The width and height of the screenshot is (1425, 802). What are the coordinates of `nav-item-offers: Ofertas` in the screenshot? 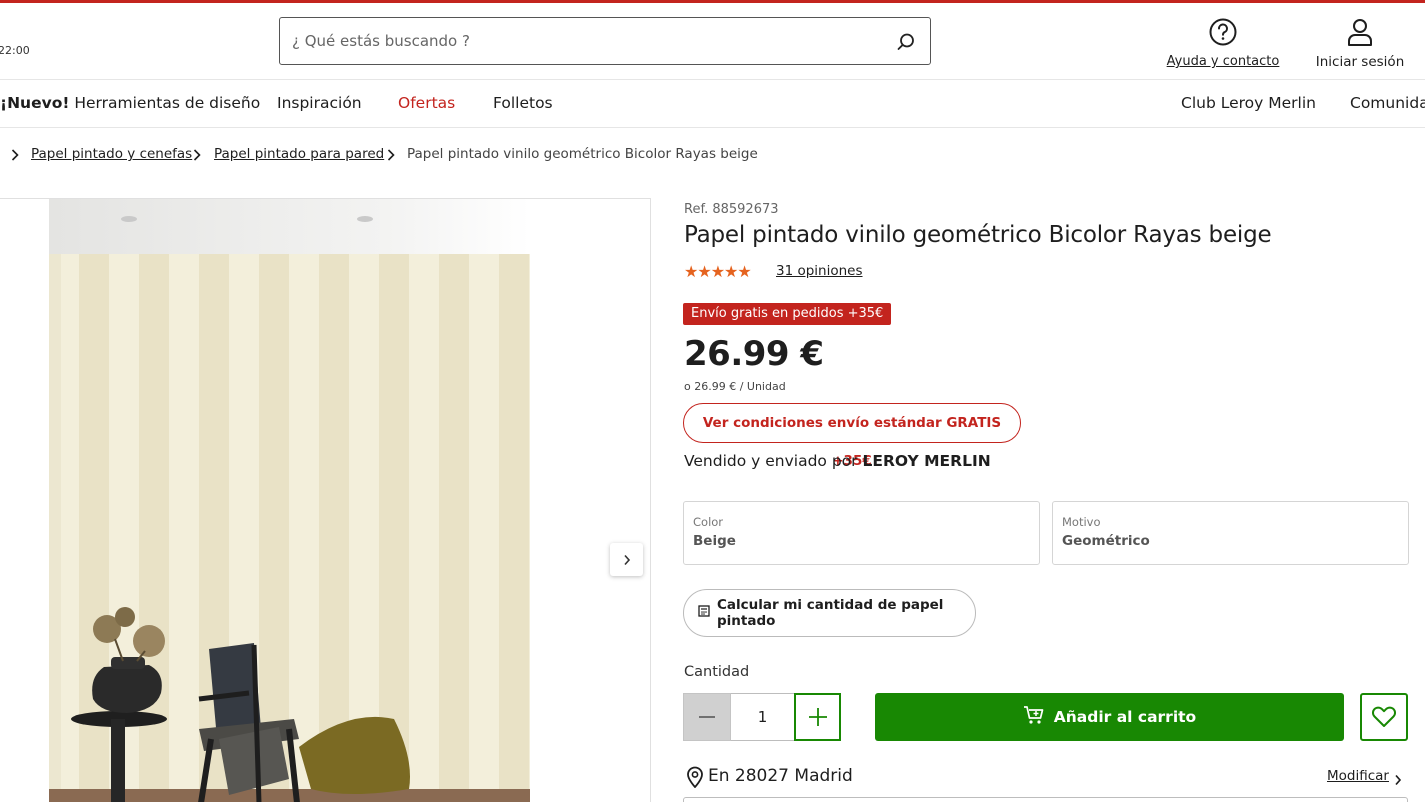 It's located at (426, 103).